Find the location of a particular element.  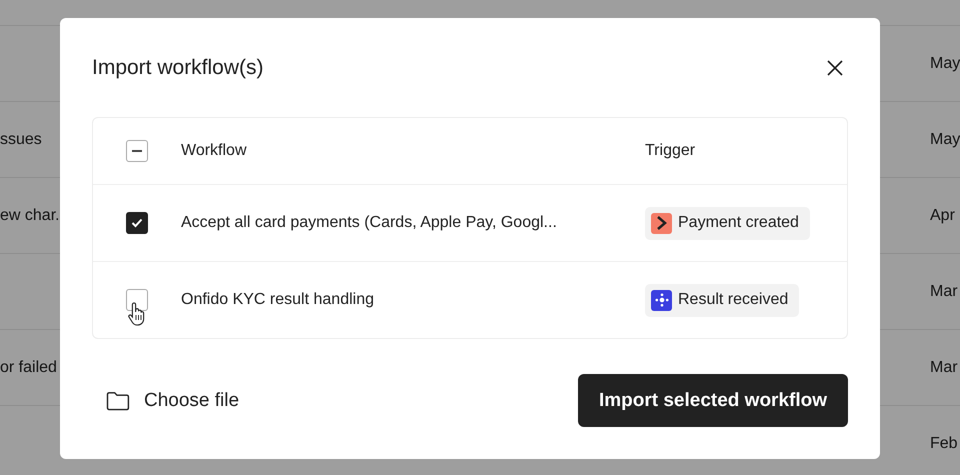

column-header: Trigger is located at coordinates (670, 150).